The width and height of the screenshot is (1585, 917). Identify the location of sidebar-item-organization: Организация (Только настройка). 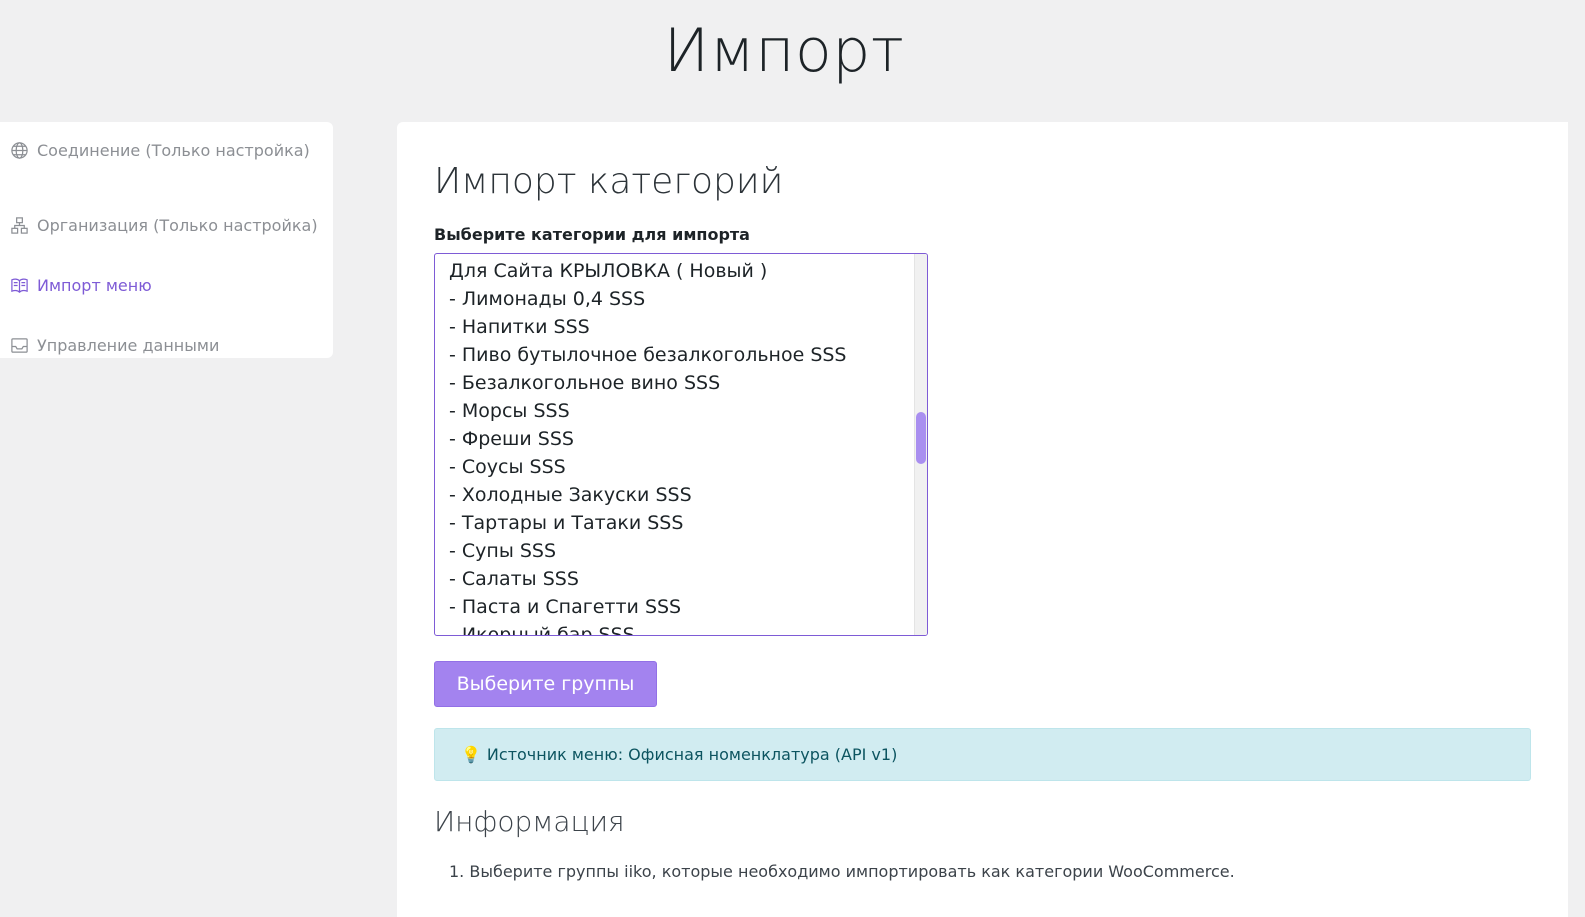
(166, 225).